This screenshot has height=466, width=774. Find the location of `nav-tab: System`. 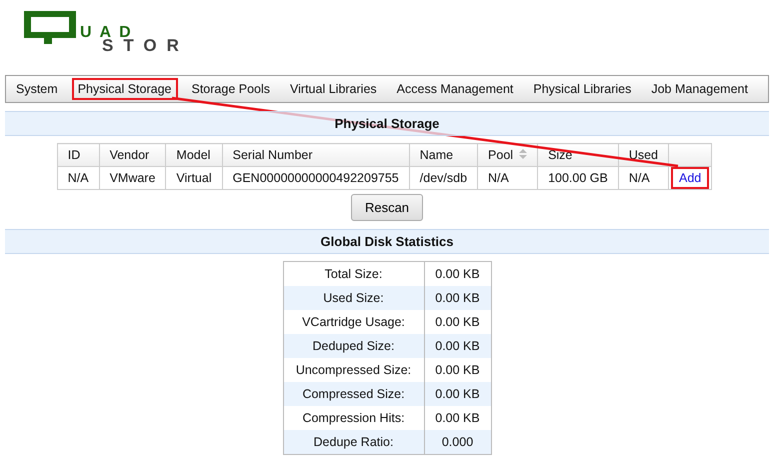

nav-tab: System is located at coordinates (37, 89).